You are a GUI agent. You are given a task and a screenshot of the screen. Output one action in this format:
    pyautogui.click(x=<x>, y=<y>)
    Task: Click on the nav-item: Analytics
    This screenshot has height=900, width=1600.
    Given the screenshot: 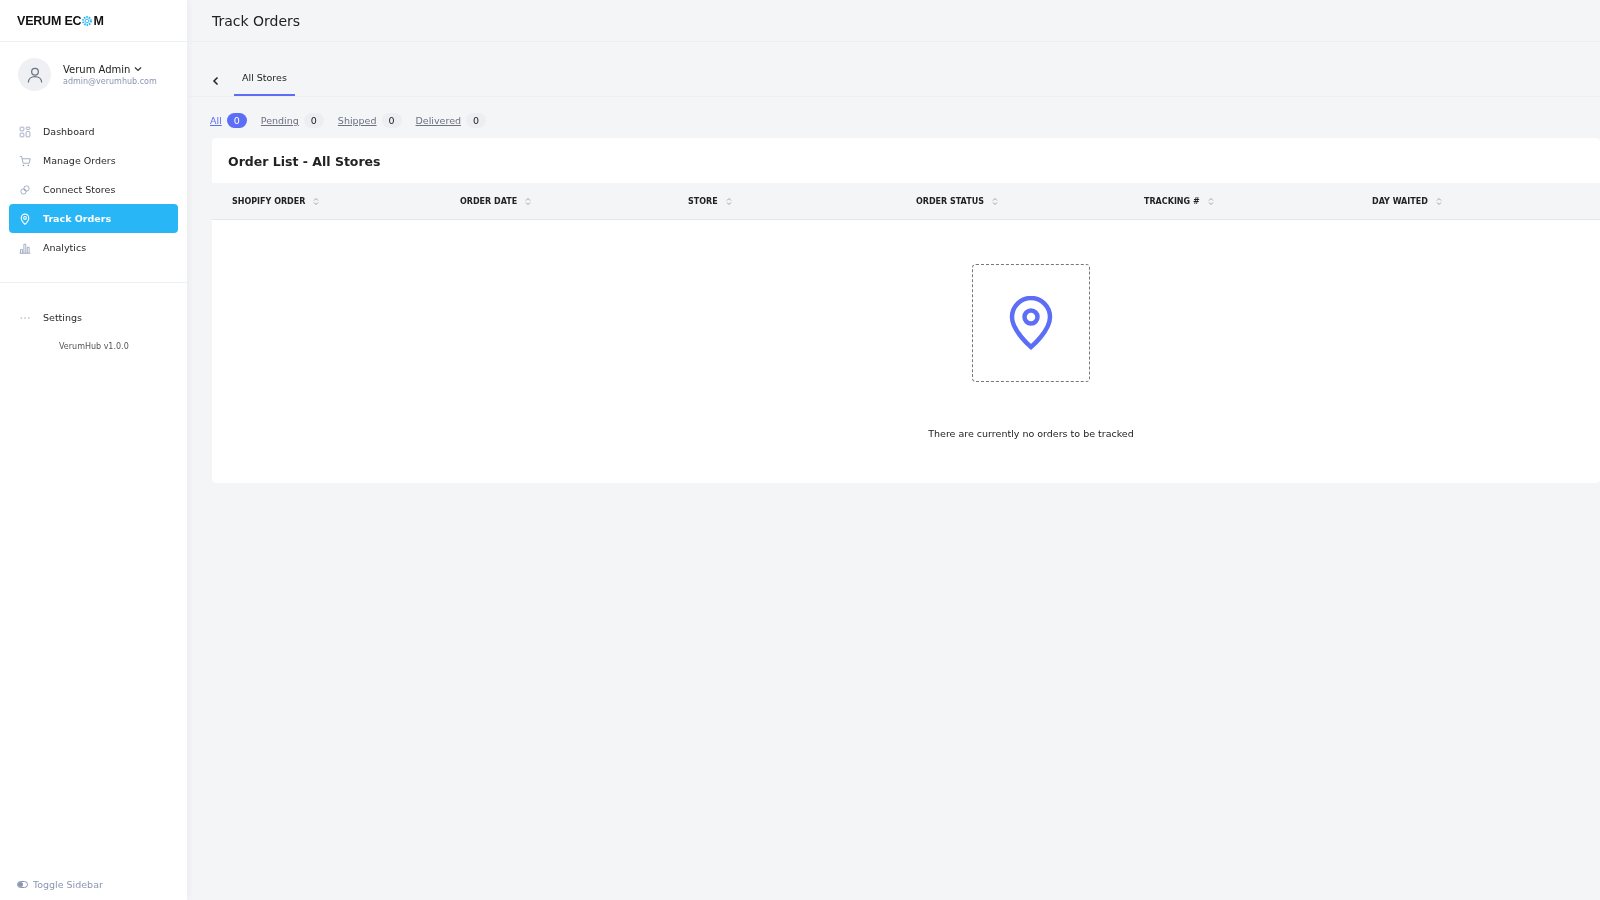 What is the action you would take?
    pyautogui.click(x=93, y=247)
    